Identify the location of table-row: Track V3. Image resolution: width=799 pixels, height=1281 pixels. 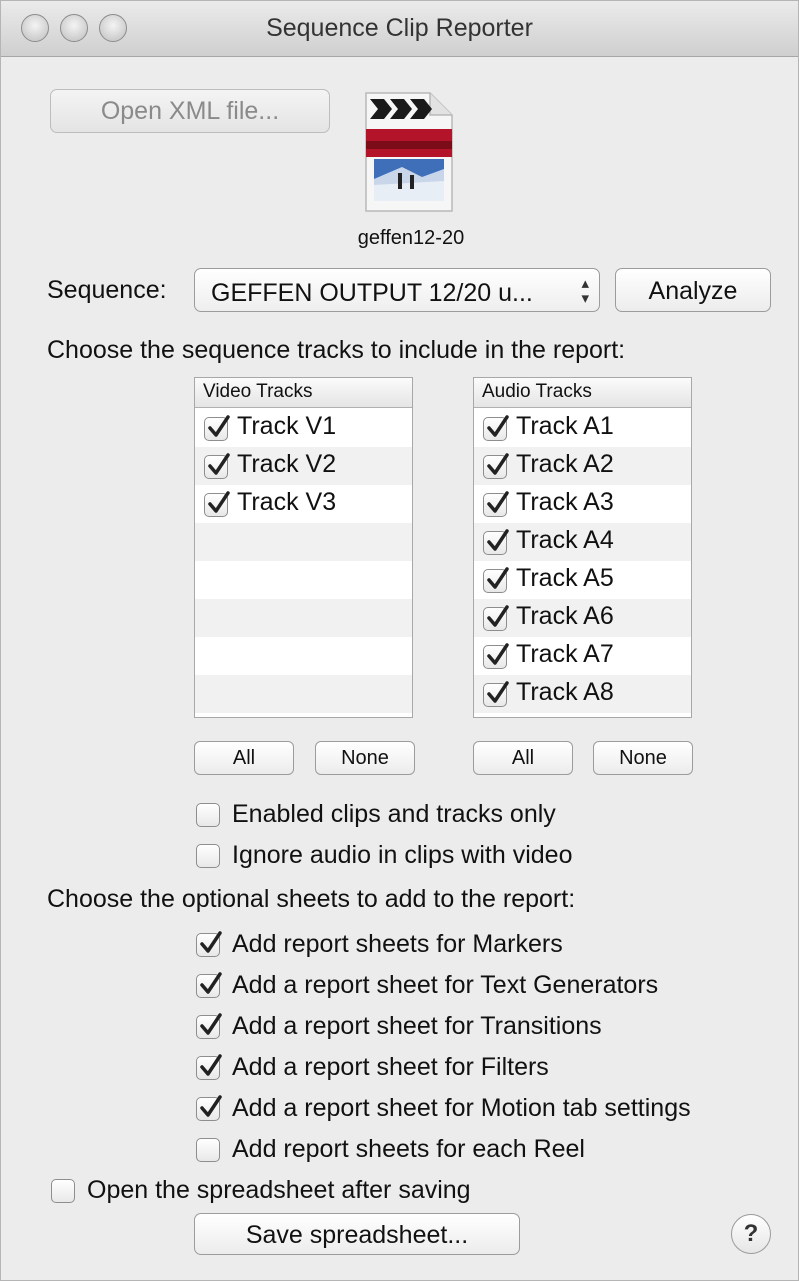
(303, 504).